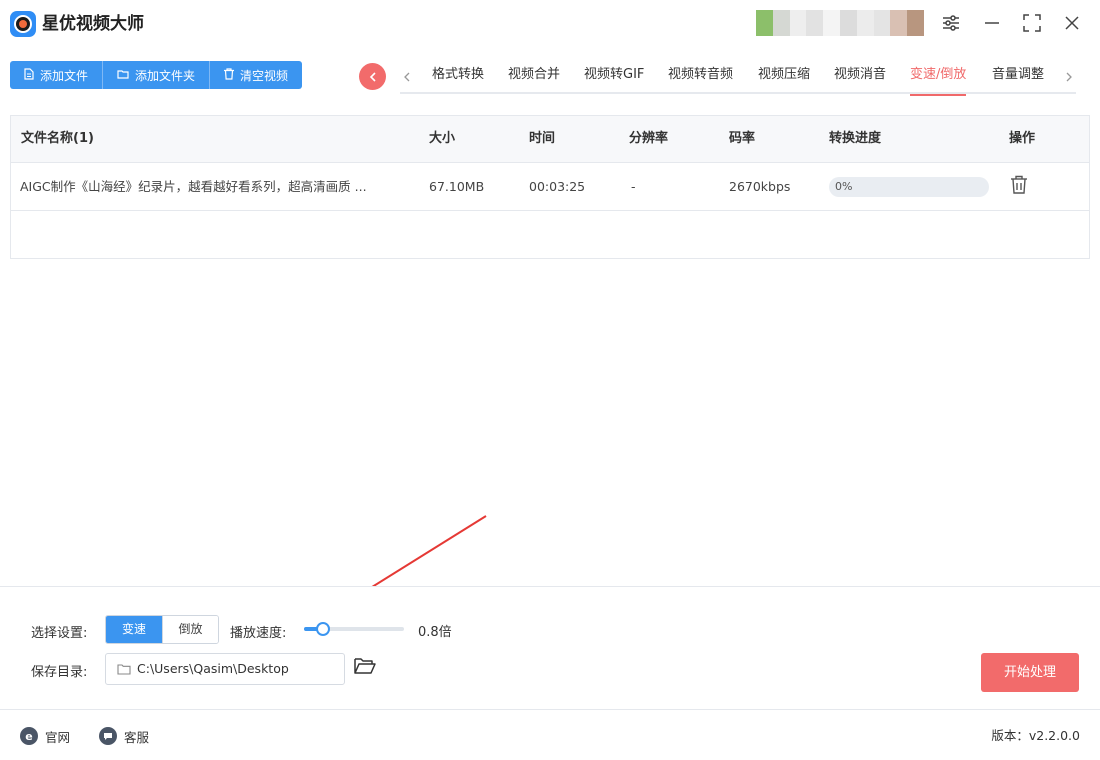 This screenshot has width=1100, height=760. Describe the element at coordinates (1069, 77) in the screenshot. I see `tabs-scroll-right-icon` at that location.